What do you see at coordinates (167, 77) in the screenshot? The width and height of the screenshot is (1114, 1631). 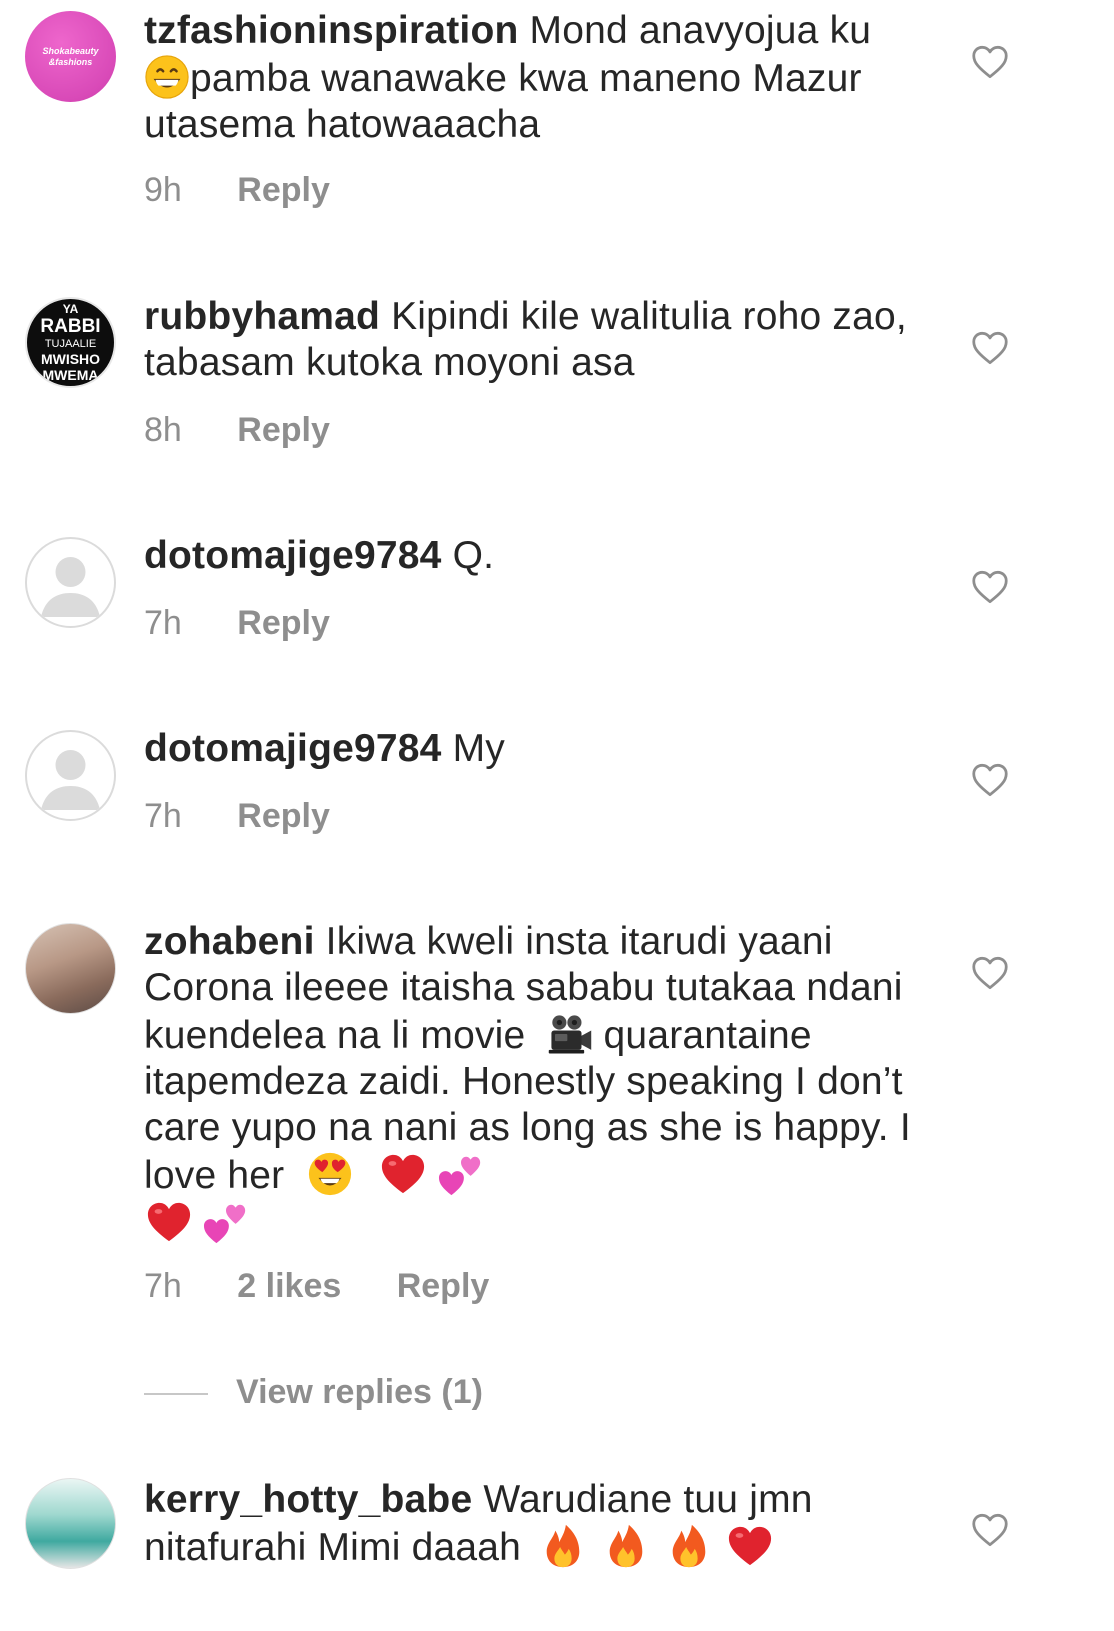 I see `grinning-face-emoji-icon` at bounding box center [167, 77].